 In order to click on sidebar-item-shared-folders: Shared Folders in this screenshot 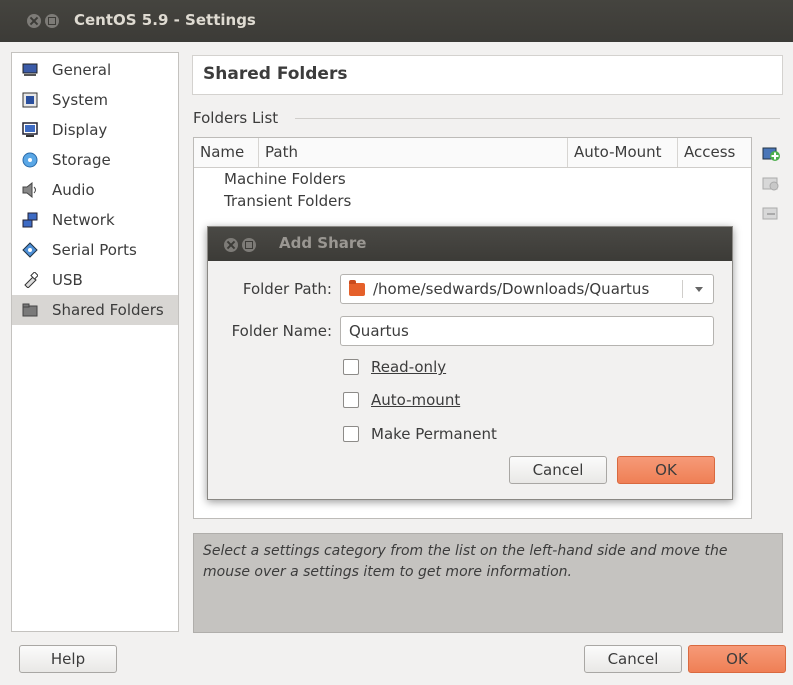, I will do `click(95, 310)`.